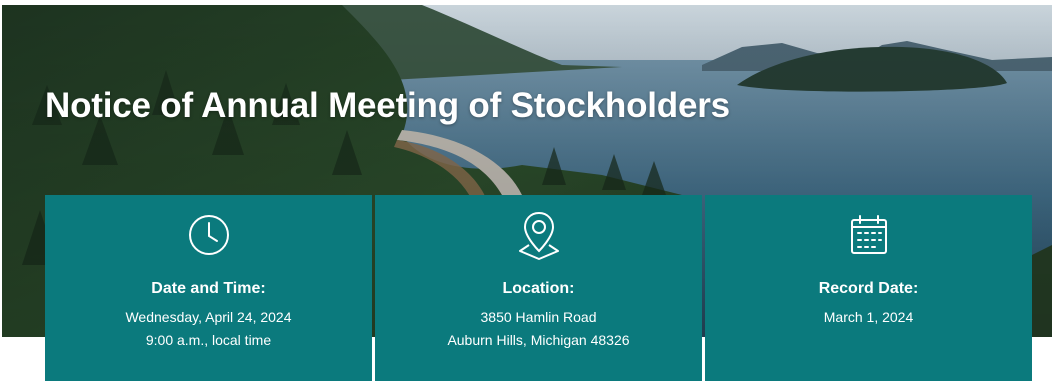 The image size is (1054, 381). Describe the element at coordinates (868, 317) in the screenshot. I see `record-date-value: March 1, 2024` at that location.